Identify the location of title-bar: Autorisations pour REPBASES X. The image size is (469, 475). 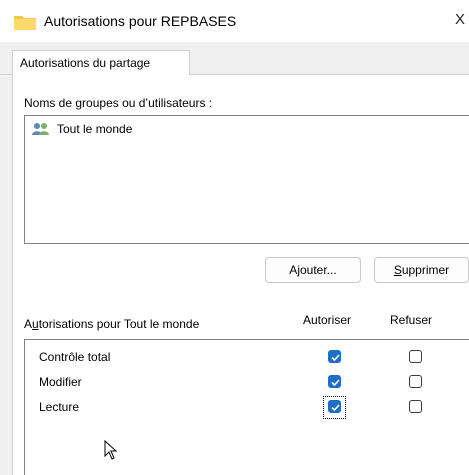
(234, 21).